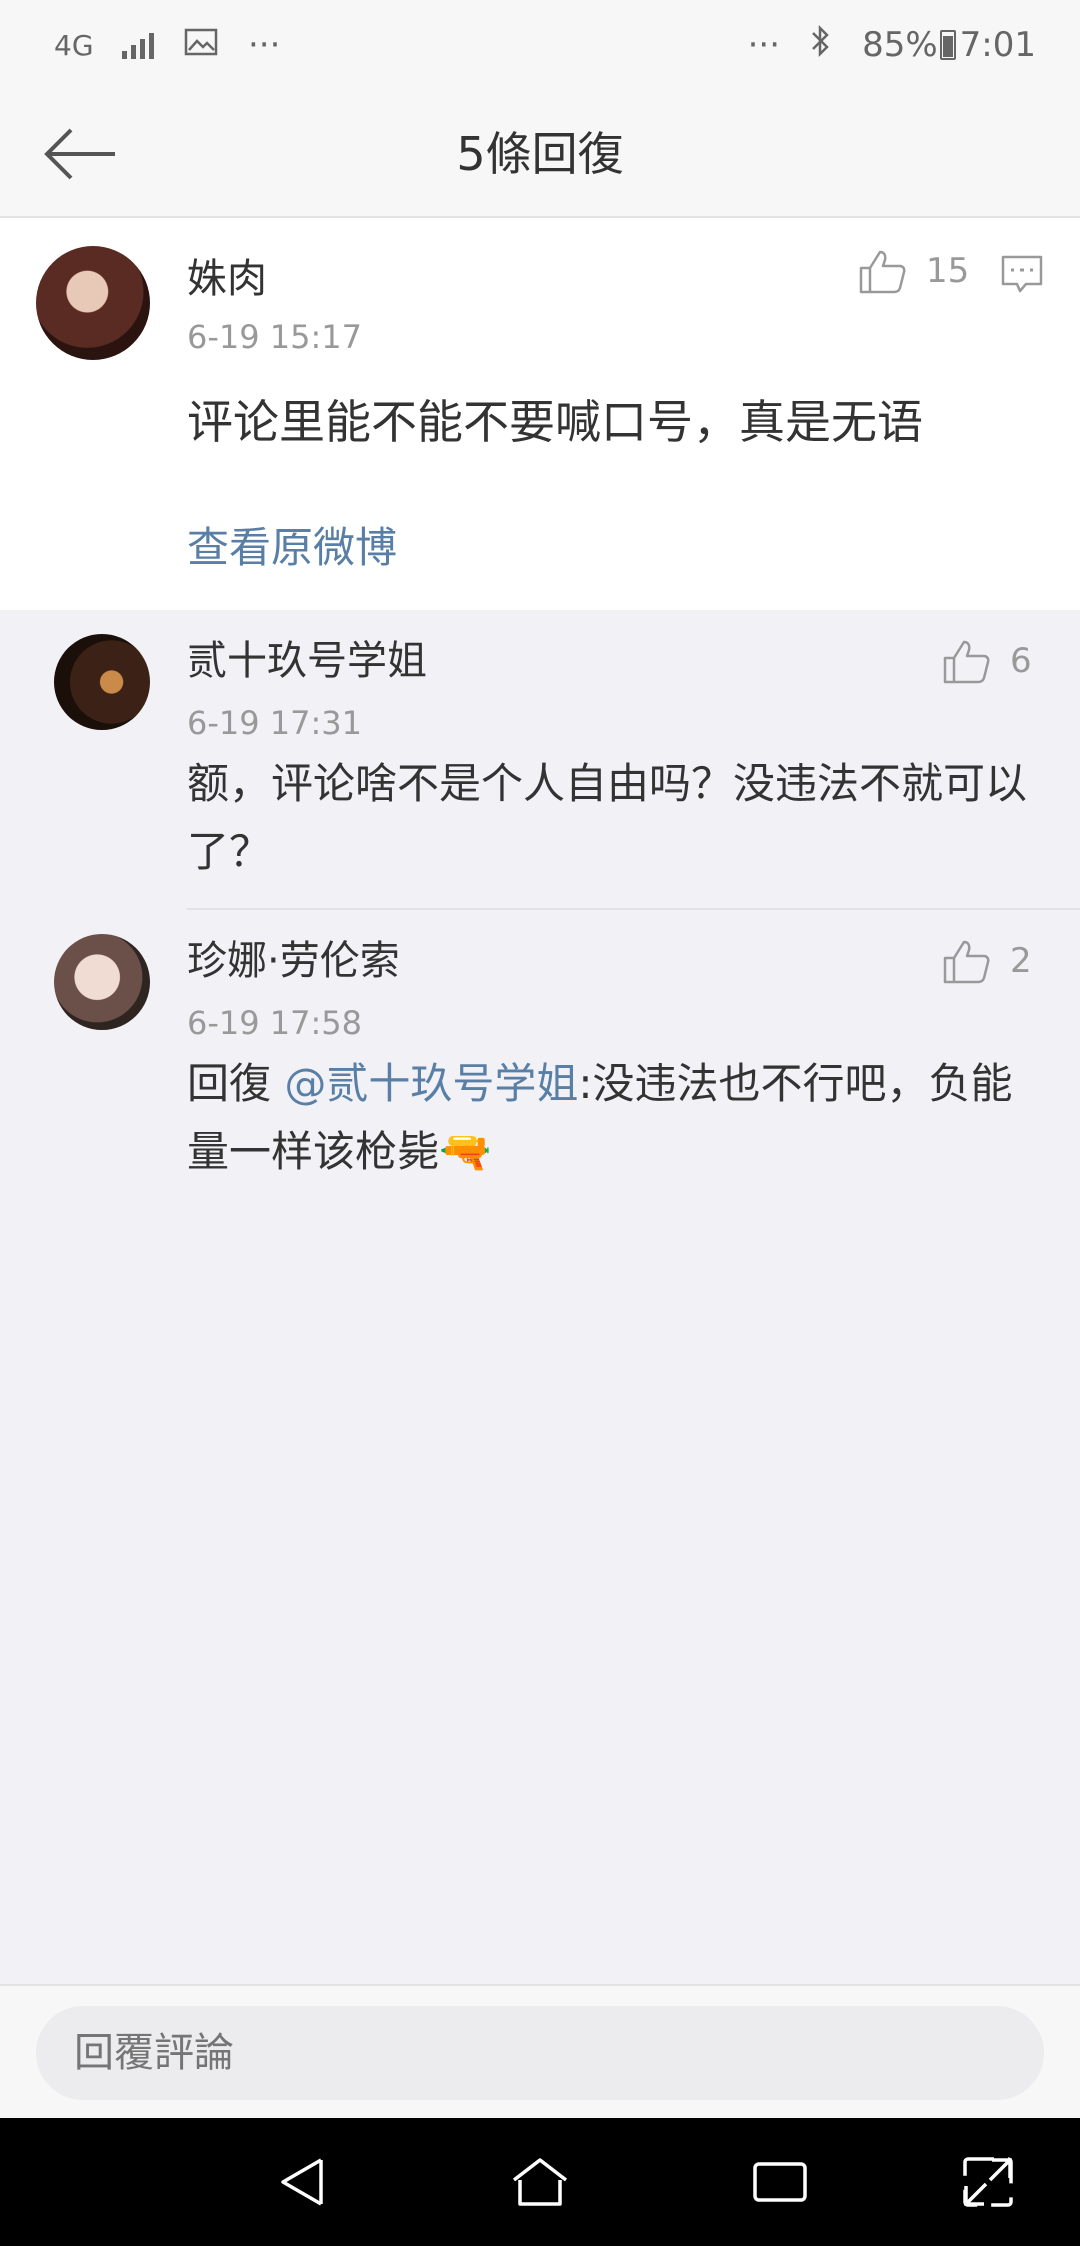 The height and width of the screenshot is (2246, 1080). I want to click on reply-bar, so click(540, 2051).